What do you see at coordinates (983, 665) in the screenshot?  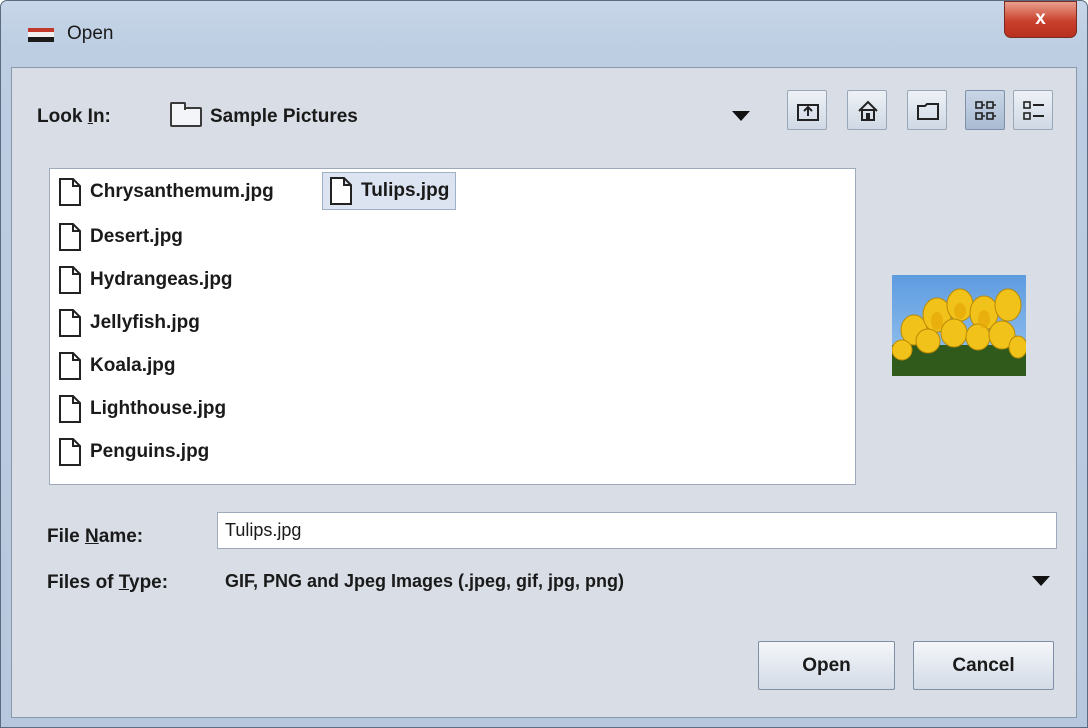 I see `cancel-button: Cancel` at bounding box center [983, 665].